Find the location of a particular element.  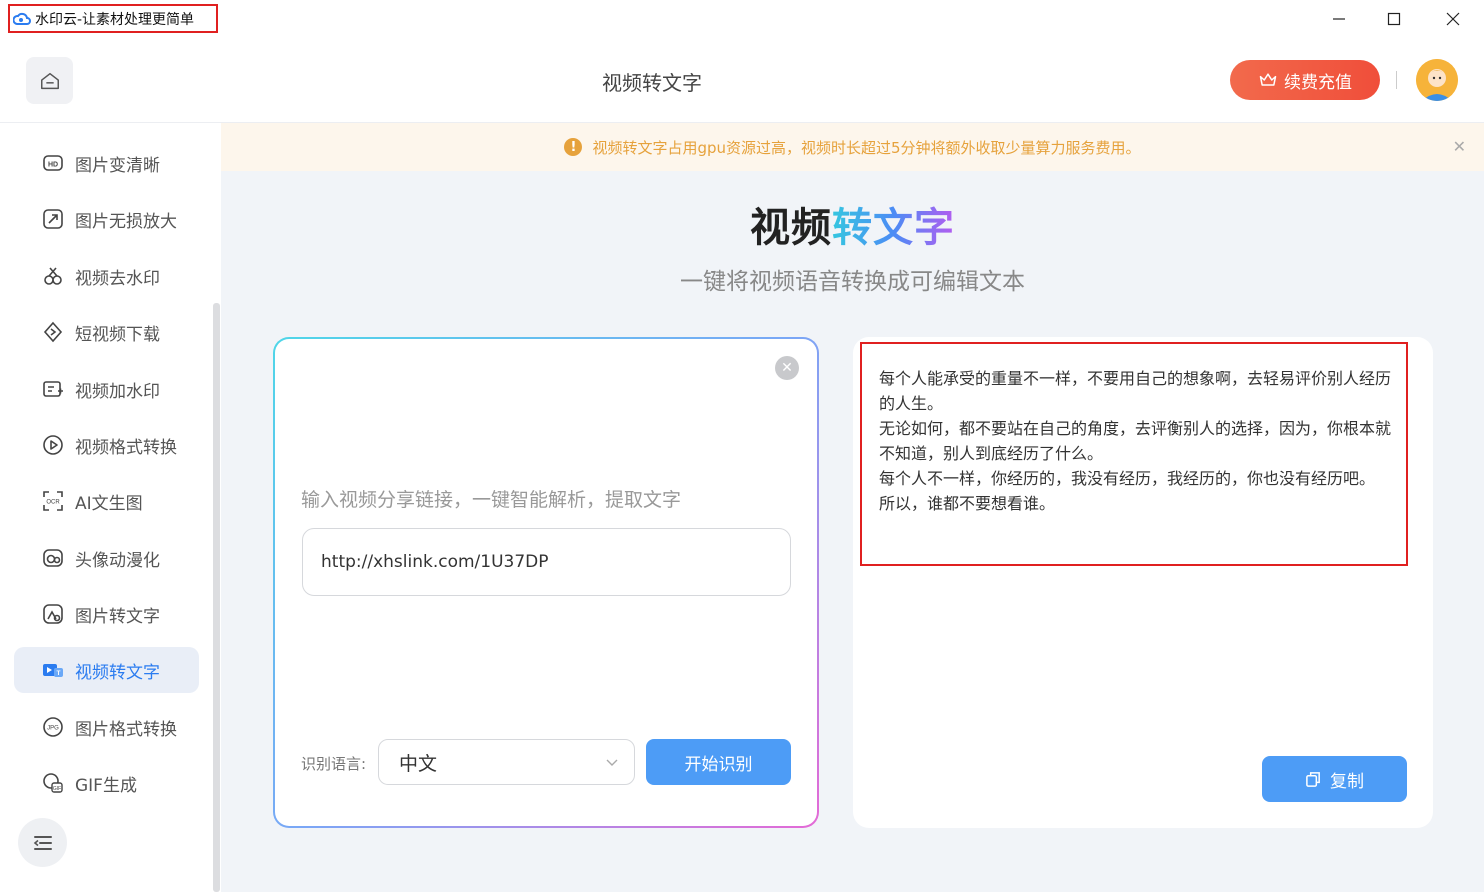

input-hint: 输入视频分享链接，一键智能解析，提取文字 is located at coordinates (491, 500).